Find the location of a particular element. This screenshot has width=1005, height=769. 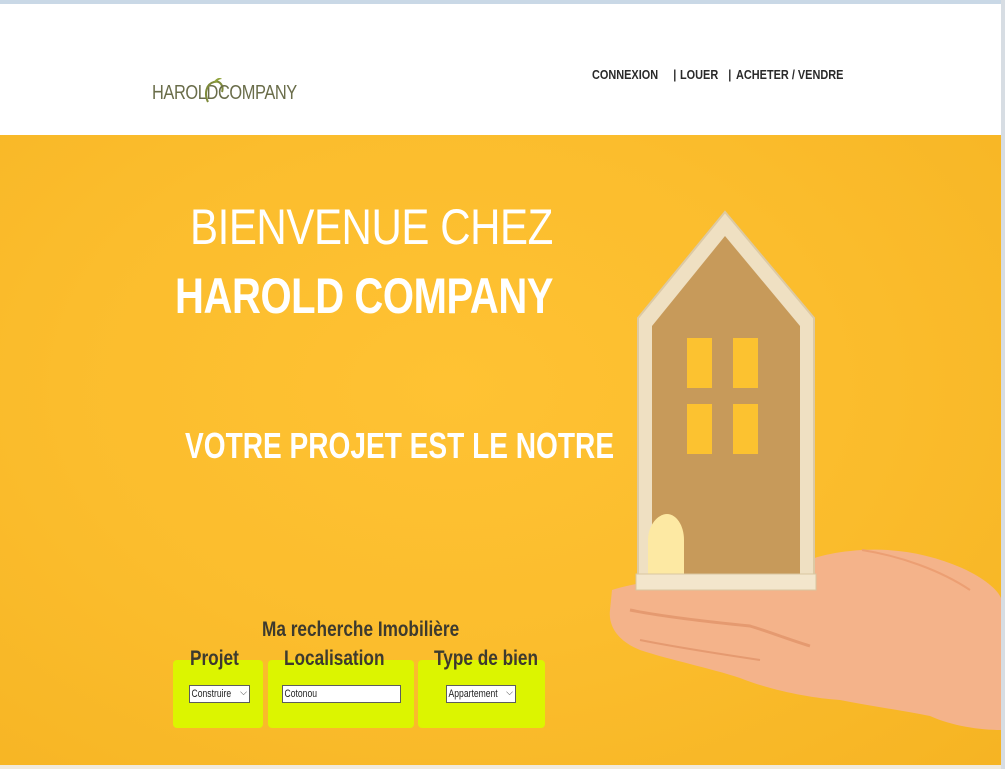

logo-word-company: COMPANY is located at coordinates (257, 93).